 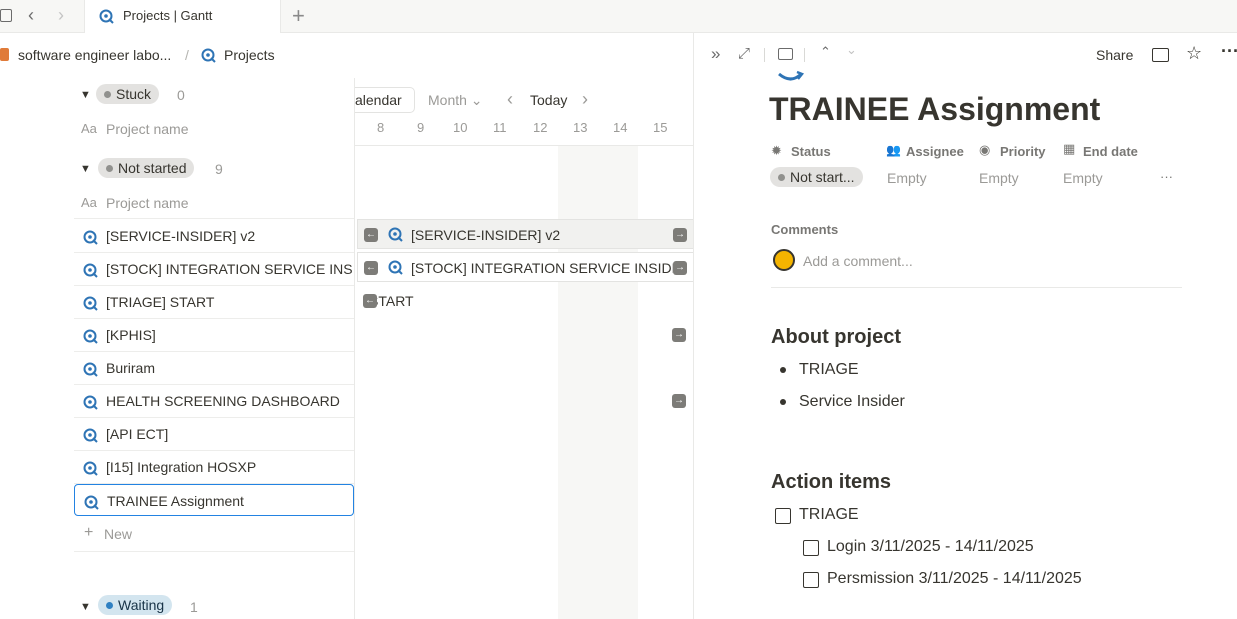 What do you see at coordinates (829, 514) in the screenshot?
I see `todo-item: TRIAGE` at bounding box center [829, 514].